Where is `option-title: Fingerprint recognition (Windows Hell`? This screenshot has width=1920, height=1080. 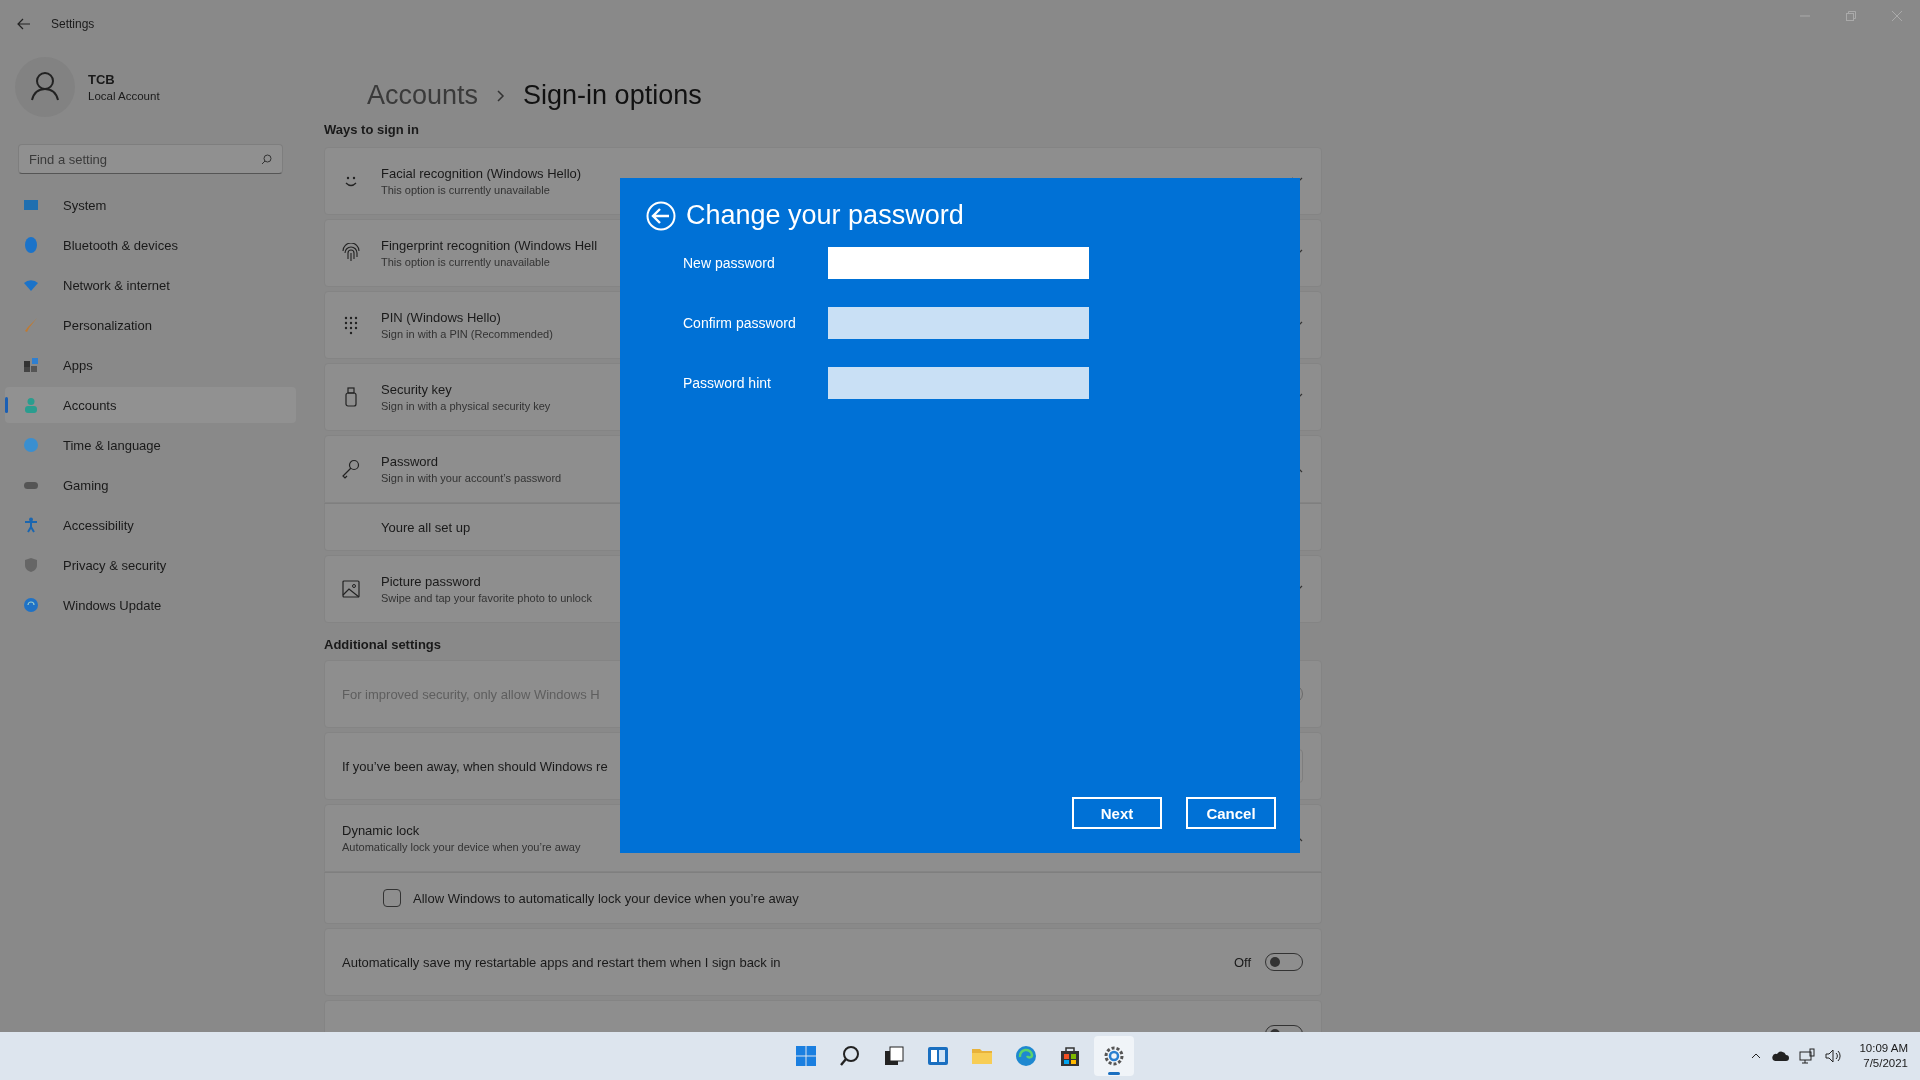 option-title: Fingerprint recognition (Windows Hell is located at coordinates (489, 245).